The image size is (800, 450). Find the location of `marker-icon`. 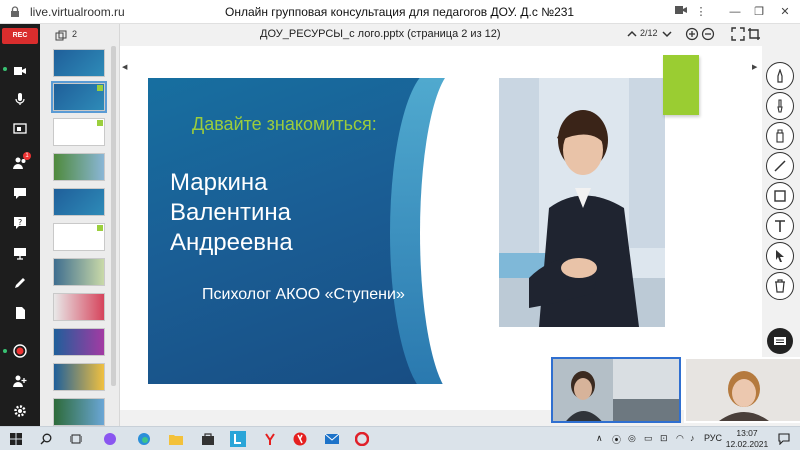

marker-icon is located at coordinates (780, 76).